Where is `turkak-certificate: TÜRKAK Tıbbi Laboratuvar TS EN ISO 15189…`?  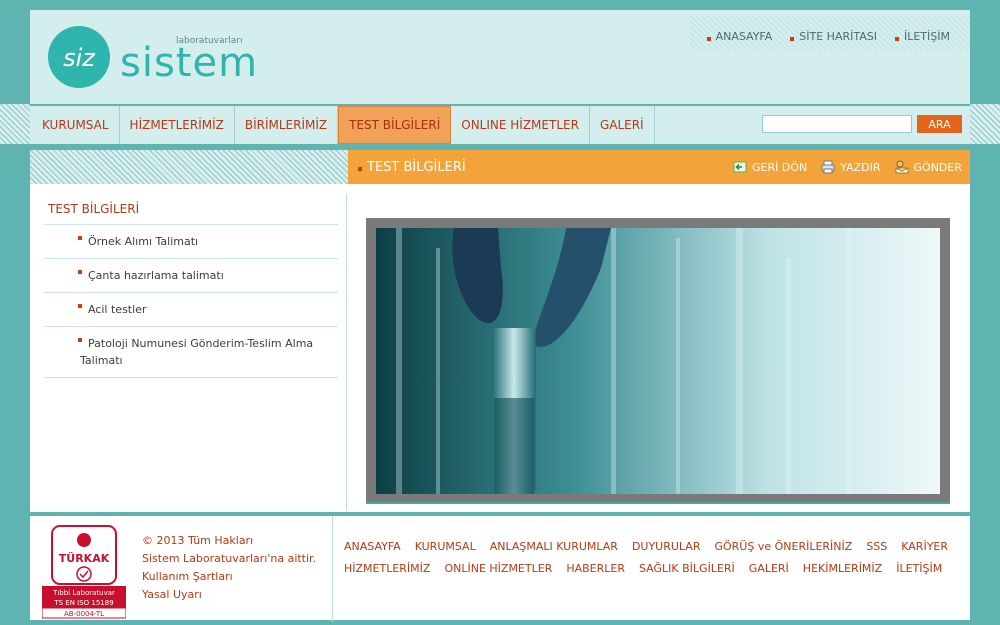 turkak-certificate: TÜRKAK Tıbbi Laboratuvar TS EN ISO 15189… is located at coordinates (84, 572).